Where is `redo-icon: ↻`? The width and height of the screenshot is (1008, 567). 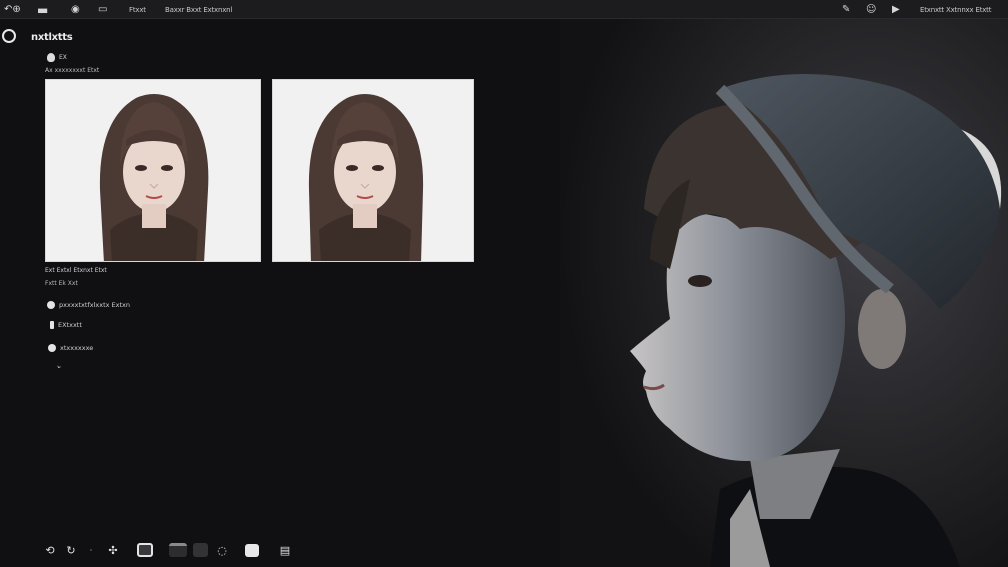 redo-icon: ↻ is located at coordinates (71, 550).